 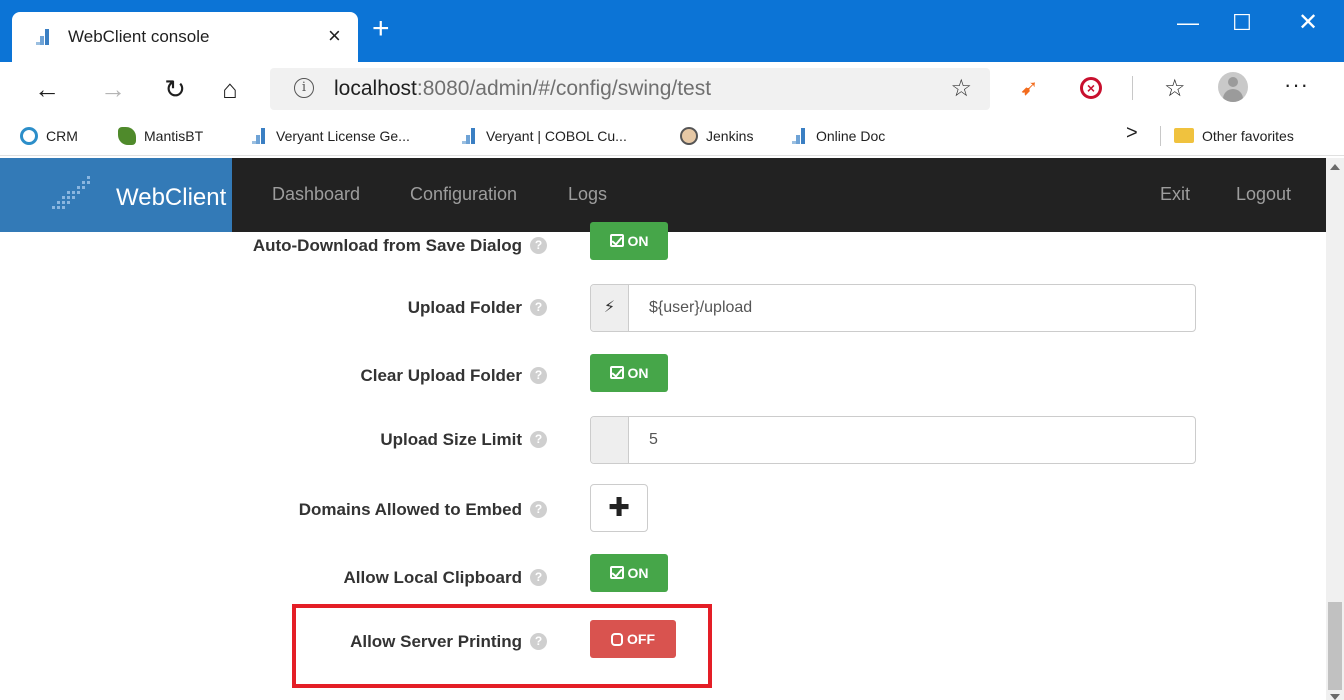 What do you see at coordinates (610, 440) in the screenshot?
I see `empty-addon` at bounding box center [610, 440].